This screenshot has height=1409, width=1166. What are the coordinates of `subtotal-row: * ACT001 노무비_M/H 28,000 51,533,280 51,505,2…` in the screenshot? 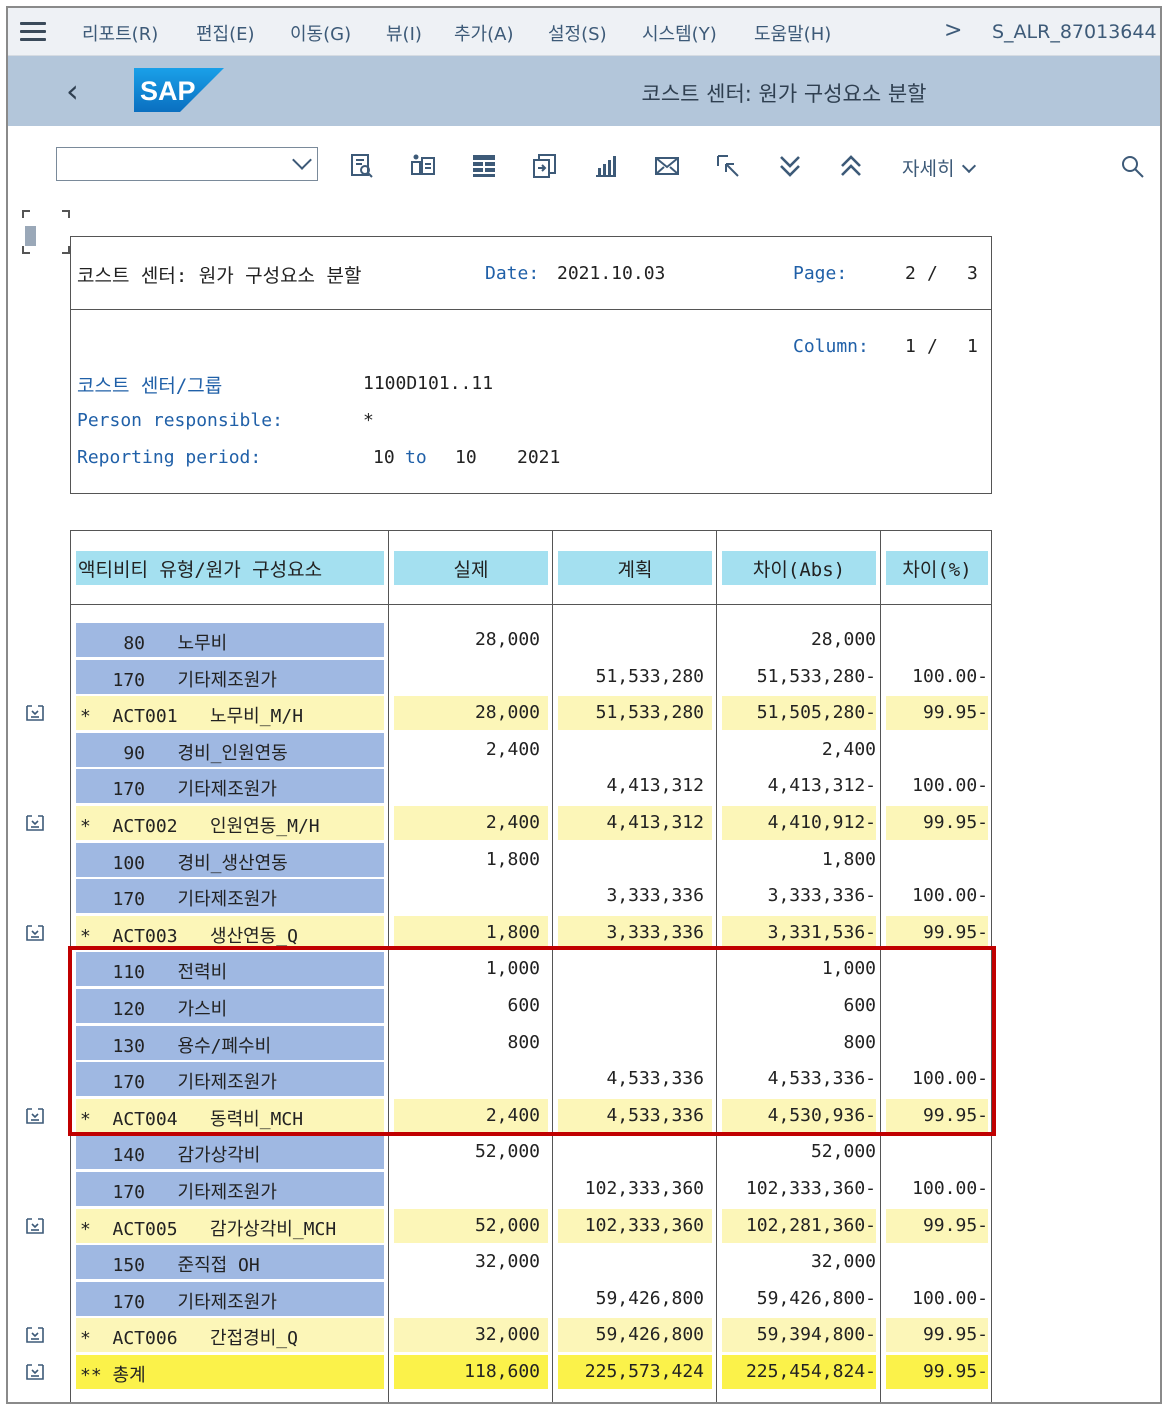 It's located at (531, 713).